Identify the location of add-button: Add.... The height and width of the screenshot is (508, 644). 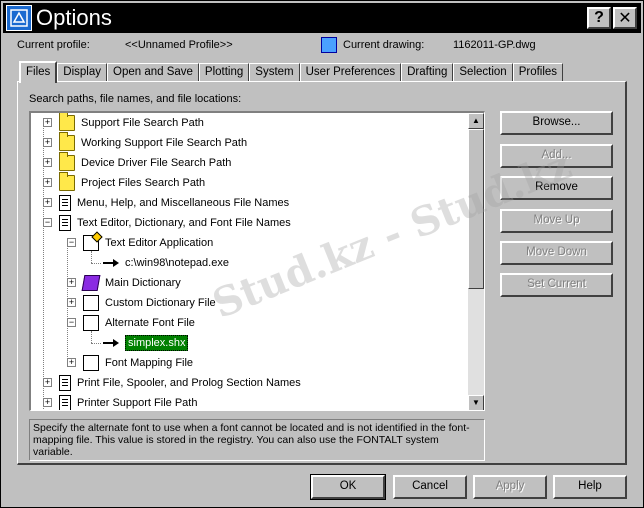
(556, 156).